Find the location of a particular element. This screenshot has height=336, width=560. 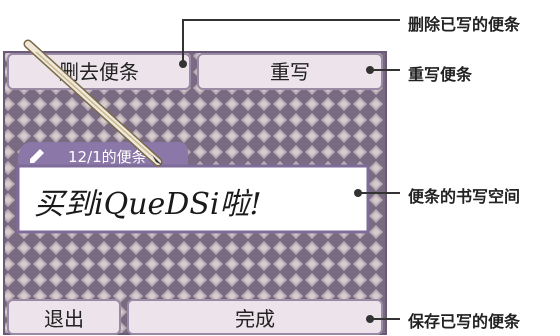

note-writing-area: 买到iQueDSi啦! is located at coordinates (193, 199).